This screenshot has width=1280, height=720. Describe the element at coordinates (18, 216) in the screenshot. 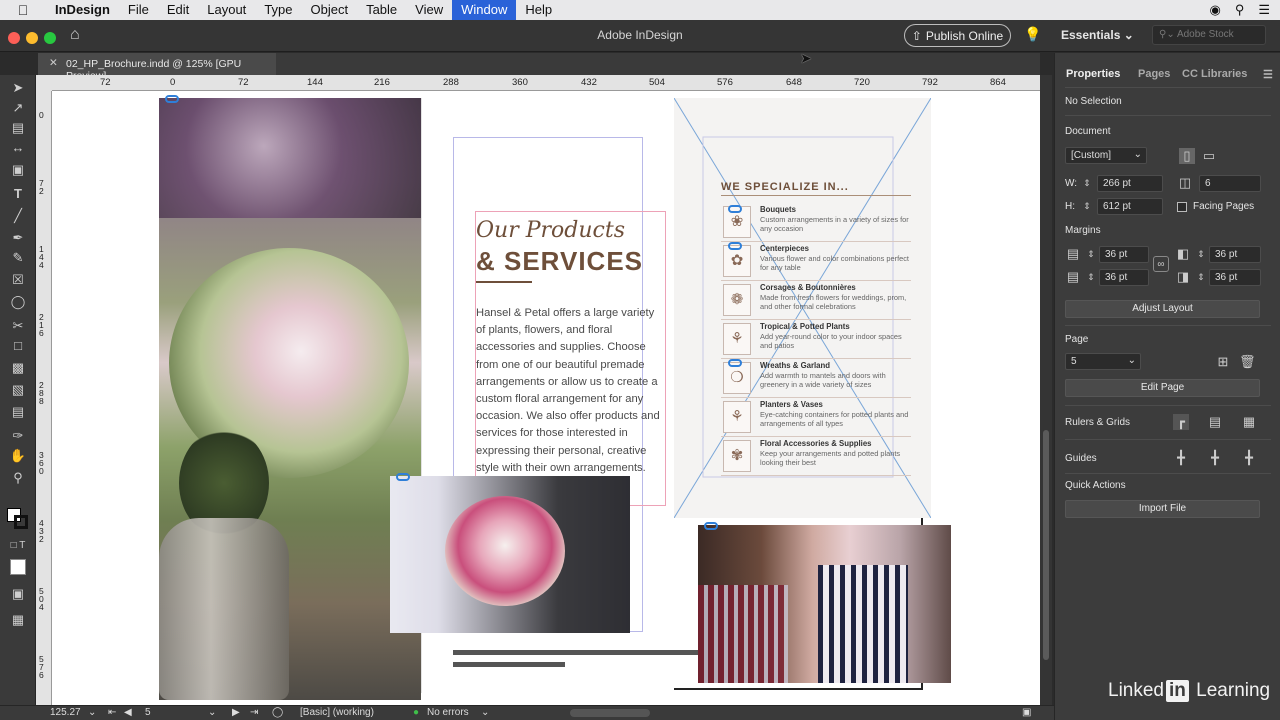

I see `line-tool-icon: ╱` at that location.